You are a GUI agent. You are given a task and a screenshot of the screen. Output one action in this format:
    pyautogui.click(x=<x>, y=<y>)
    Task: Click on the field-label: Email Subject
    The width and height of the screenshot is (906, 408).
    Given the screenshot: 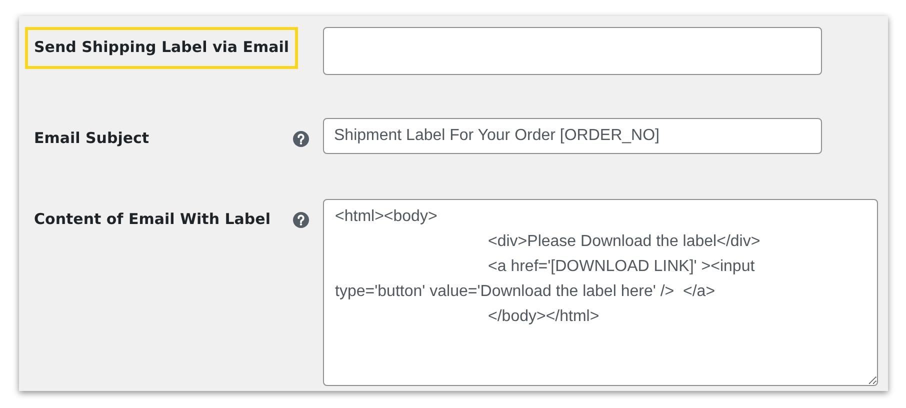 What is the action you would take?
    pyautogui.click(x=91, y=138)
    